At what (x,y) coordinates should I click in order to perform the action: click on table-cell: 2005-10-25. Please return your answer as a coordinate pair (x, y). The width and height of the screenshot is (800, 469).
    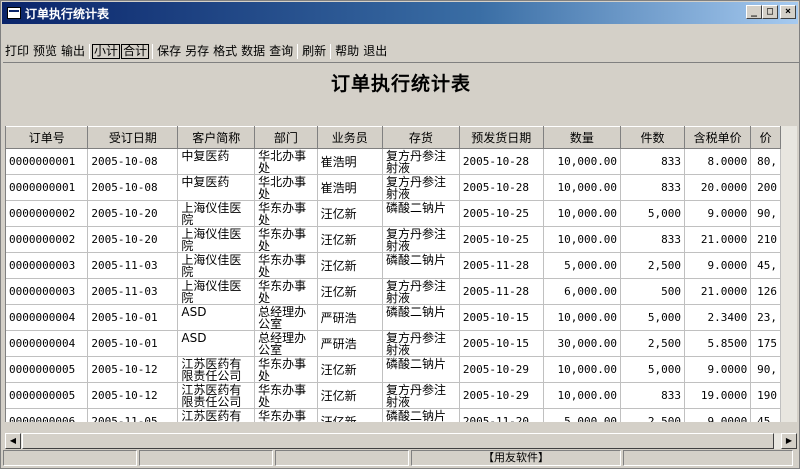
    Looking at the image, I should click on (501, 239).